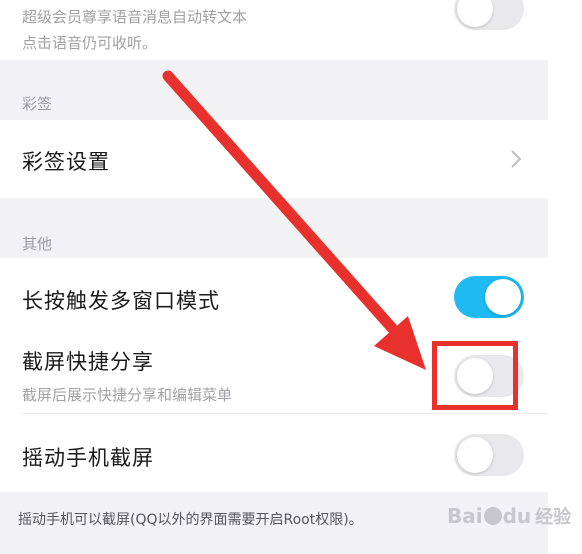  Describe the element at coordinates (492, 516) in the screenshot. I see `baidu-paw-icon` at that location.